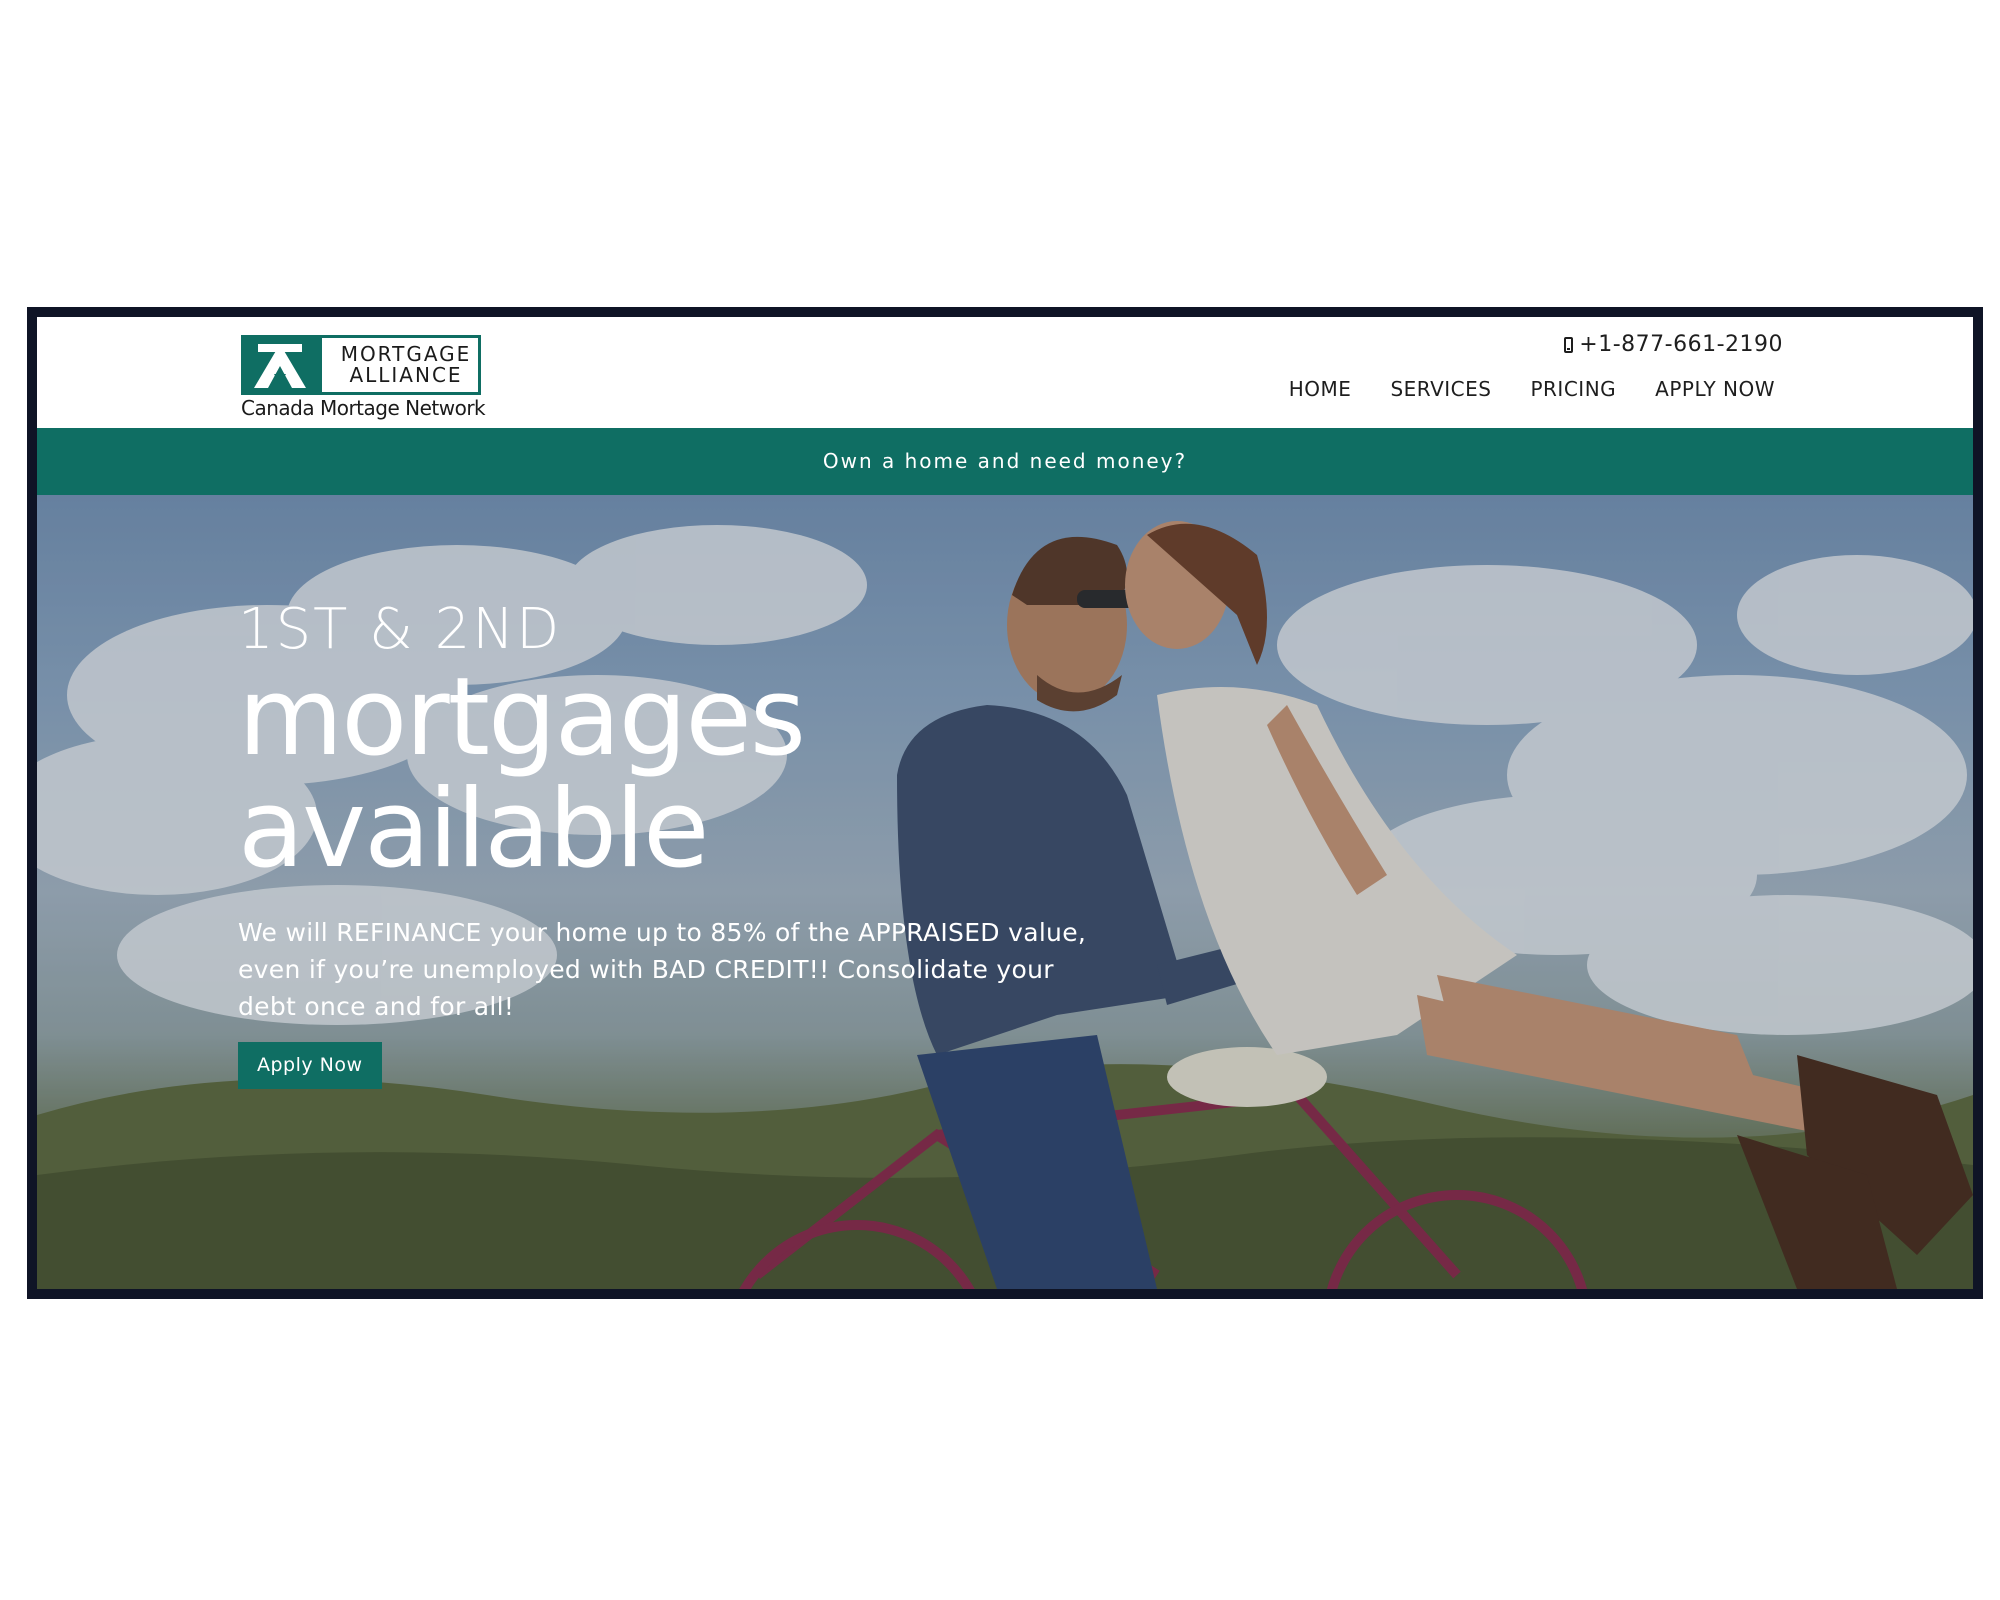 The image size is (2000, 1600). I want to click on promo-banner: Own a home and need money?, so click(1005, 461).